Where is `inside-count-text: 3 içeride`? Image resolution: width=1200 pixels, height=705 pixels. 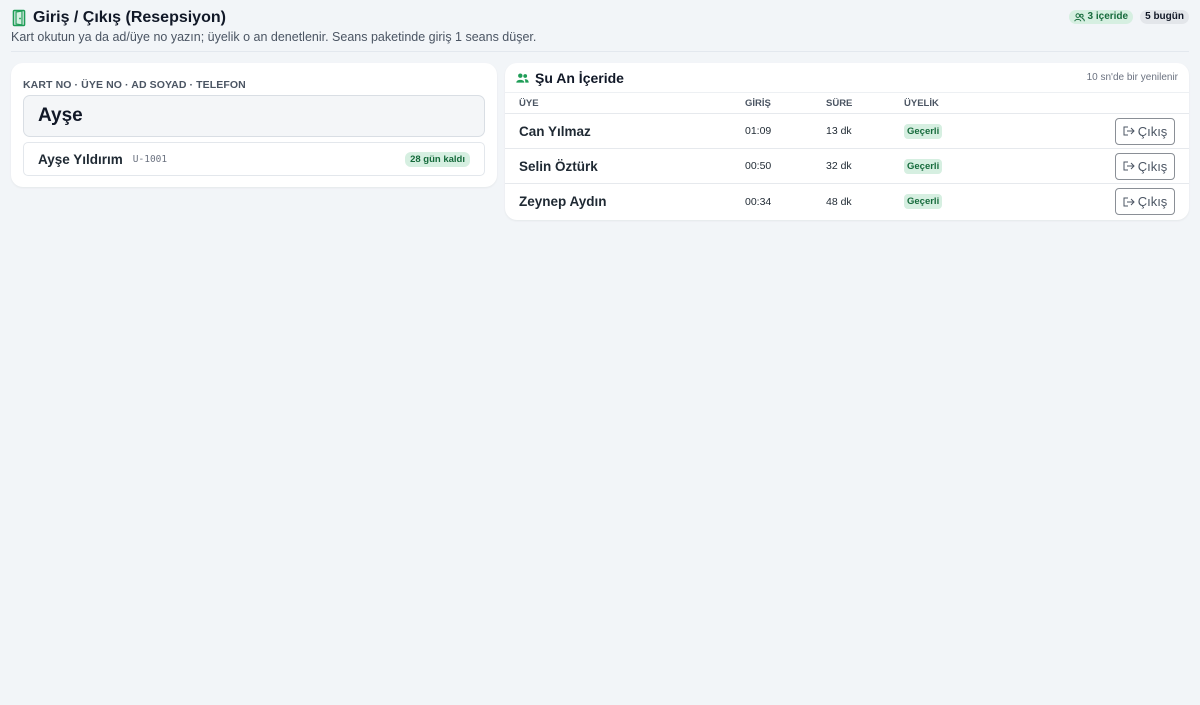 inside-count-text: 3 içeride is located at coordinates (1108, 16).